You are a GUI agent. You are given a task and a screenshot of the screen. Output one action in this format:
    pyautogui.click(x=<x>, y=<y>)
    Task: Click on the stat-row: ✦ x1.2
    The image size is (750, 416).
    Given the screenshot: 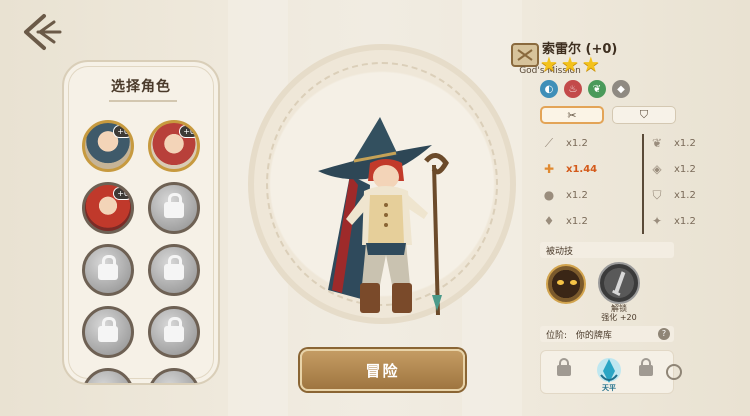 What is the action you would take?
    pyautogui.click(x=673, y=221)
    